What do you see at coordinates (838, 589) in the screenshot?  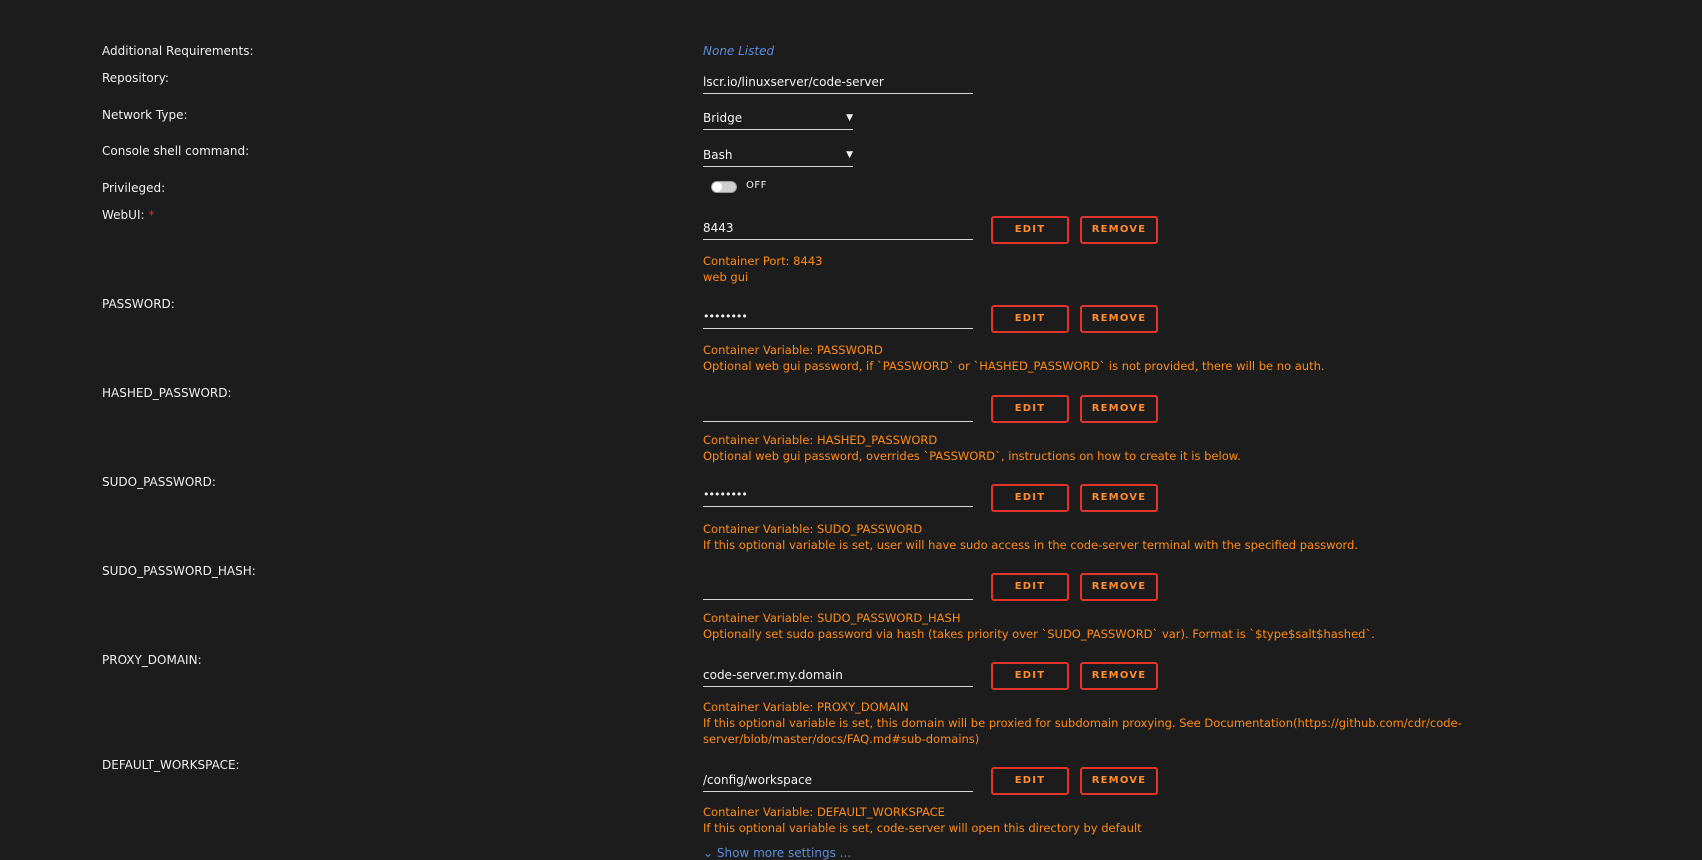 I see `sudo-password-hash-input` at bounding box center [838, 589].